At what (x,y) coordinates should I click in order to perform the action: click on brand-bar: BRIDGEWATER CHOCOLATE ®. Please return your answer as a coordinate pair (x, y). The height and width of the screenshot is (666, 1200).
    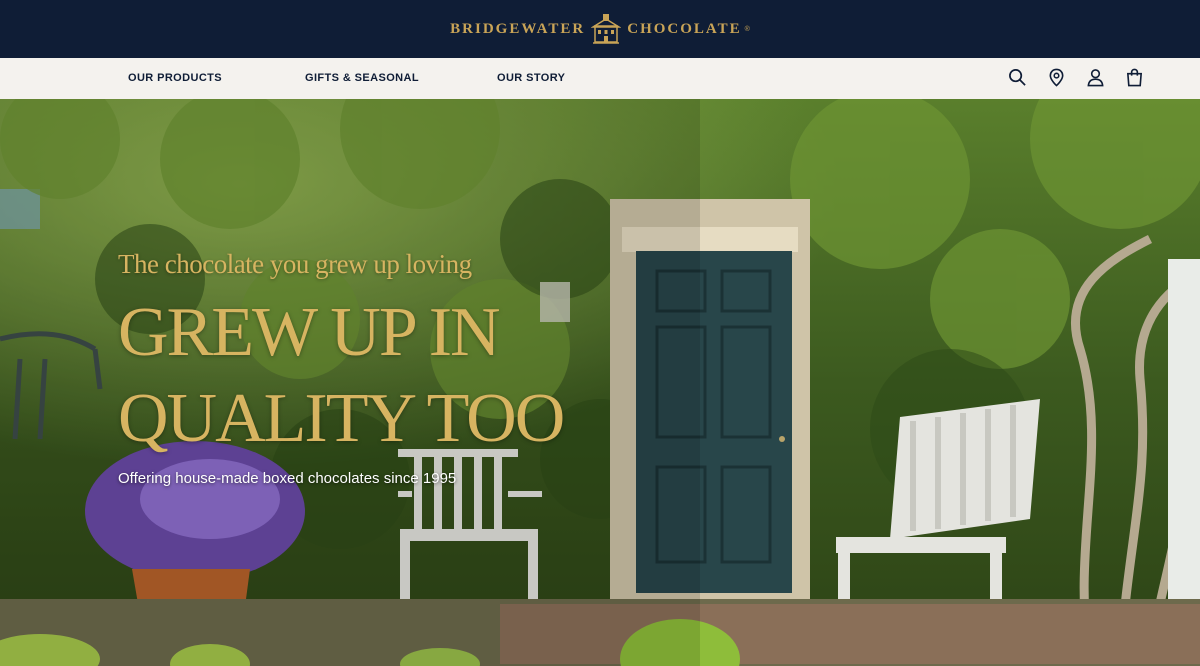
    Looking at the image, I should click on (600, 29).